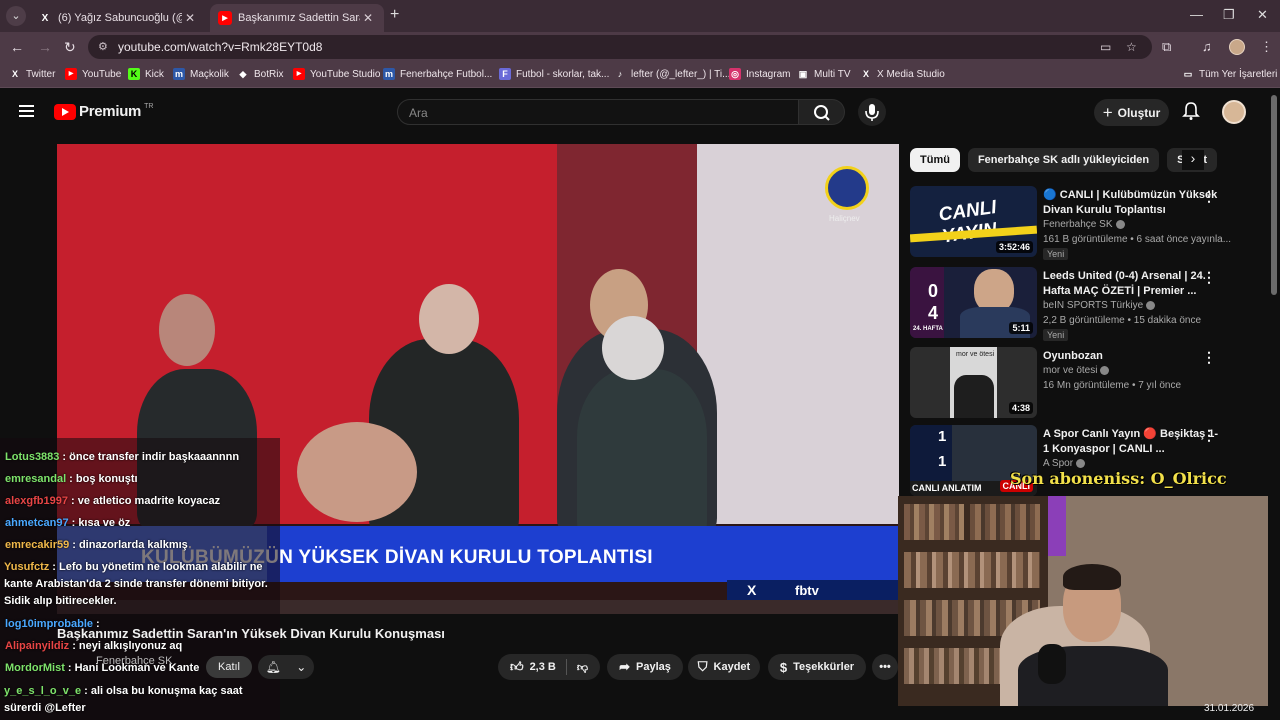  What do you see at coordinates (633, 348) in the screenshot?
I see `video-person` at bounding box center [633, 348].